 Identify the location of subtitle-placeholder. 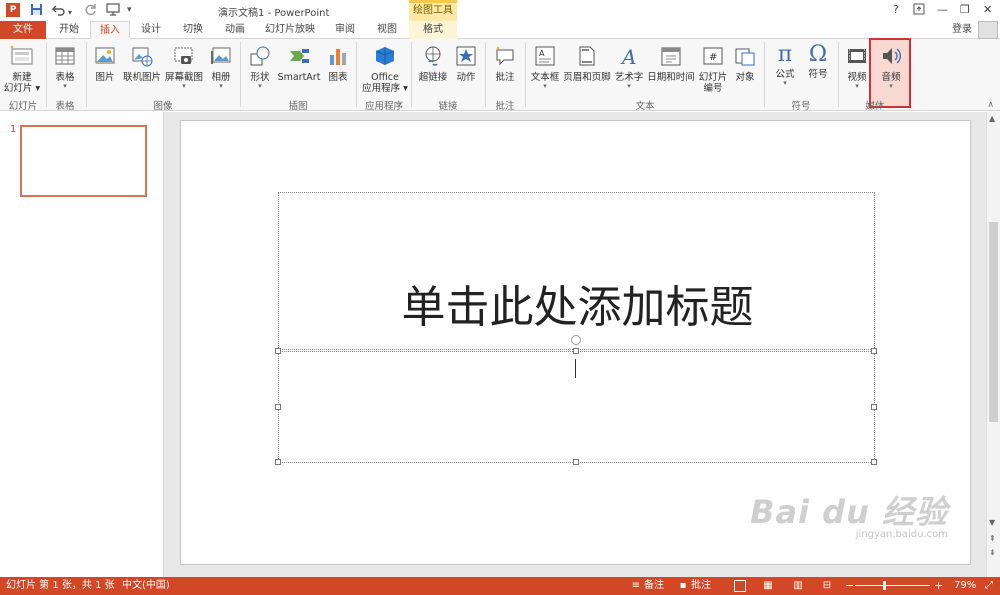
(576, 407).